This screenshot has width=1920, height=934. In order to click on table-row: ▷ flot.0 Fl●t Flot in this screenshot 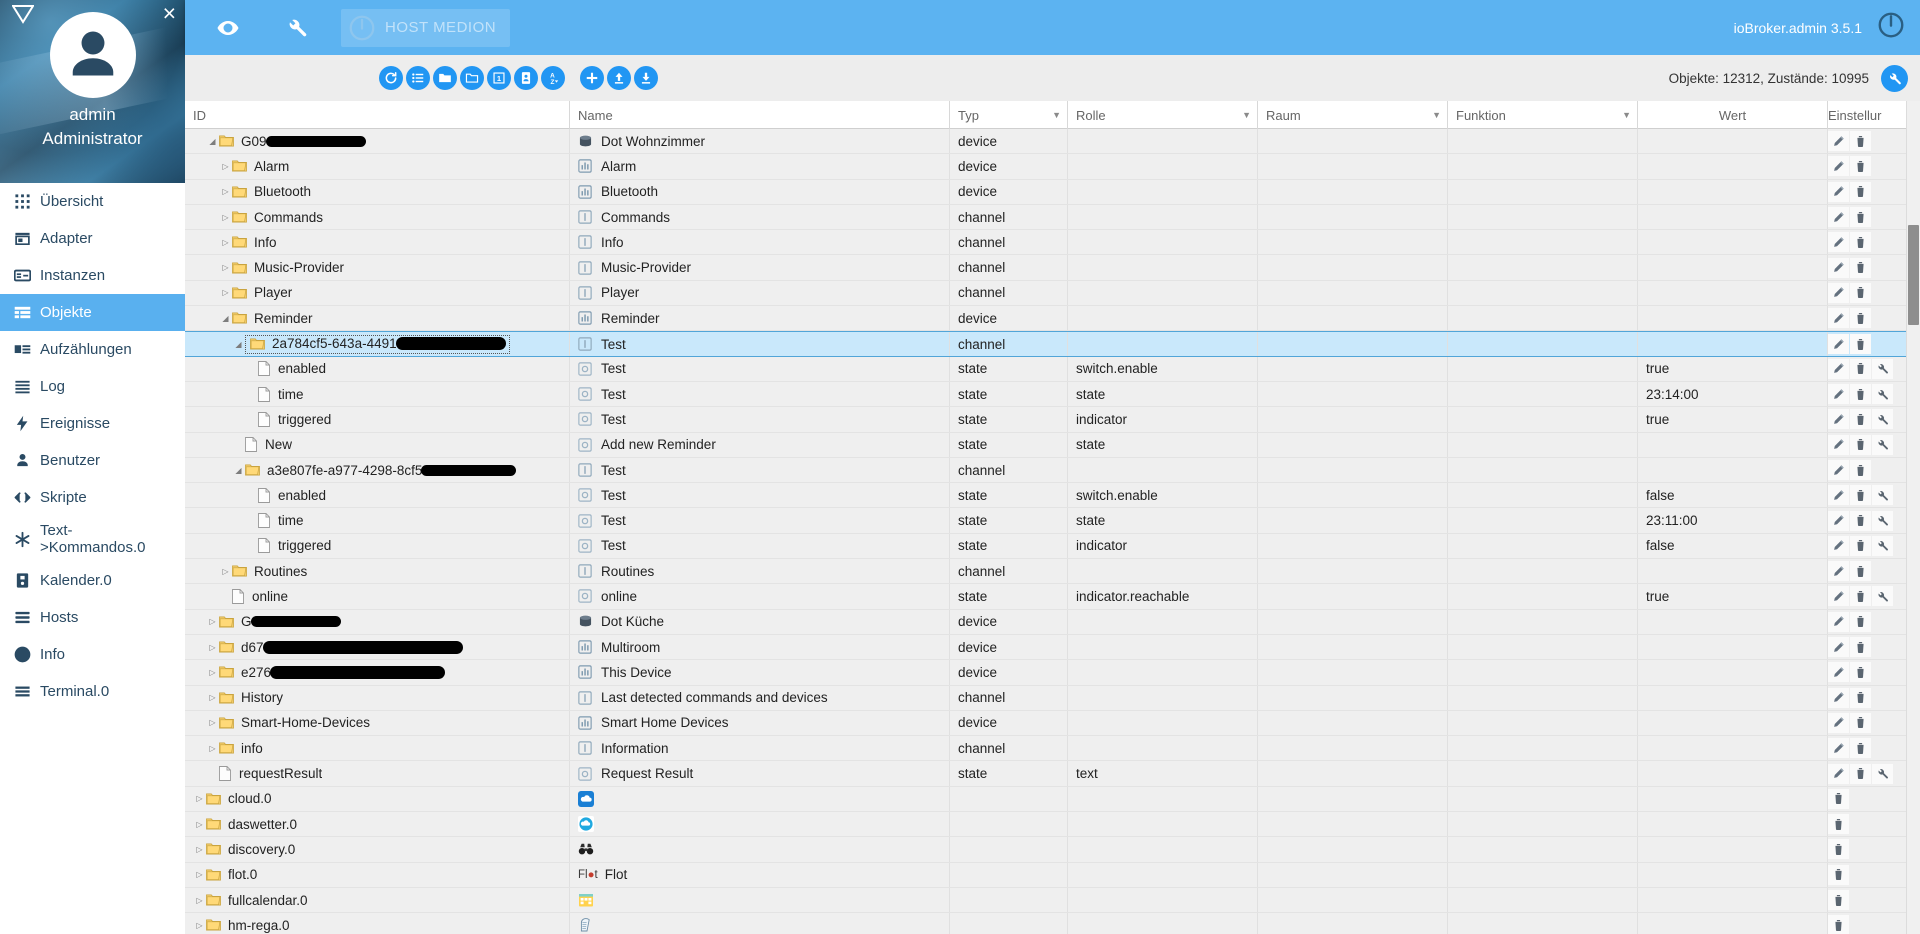, I will do `click(1052, 875)`.